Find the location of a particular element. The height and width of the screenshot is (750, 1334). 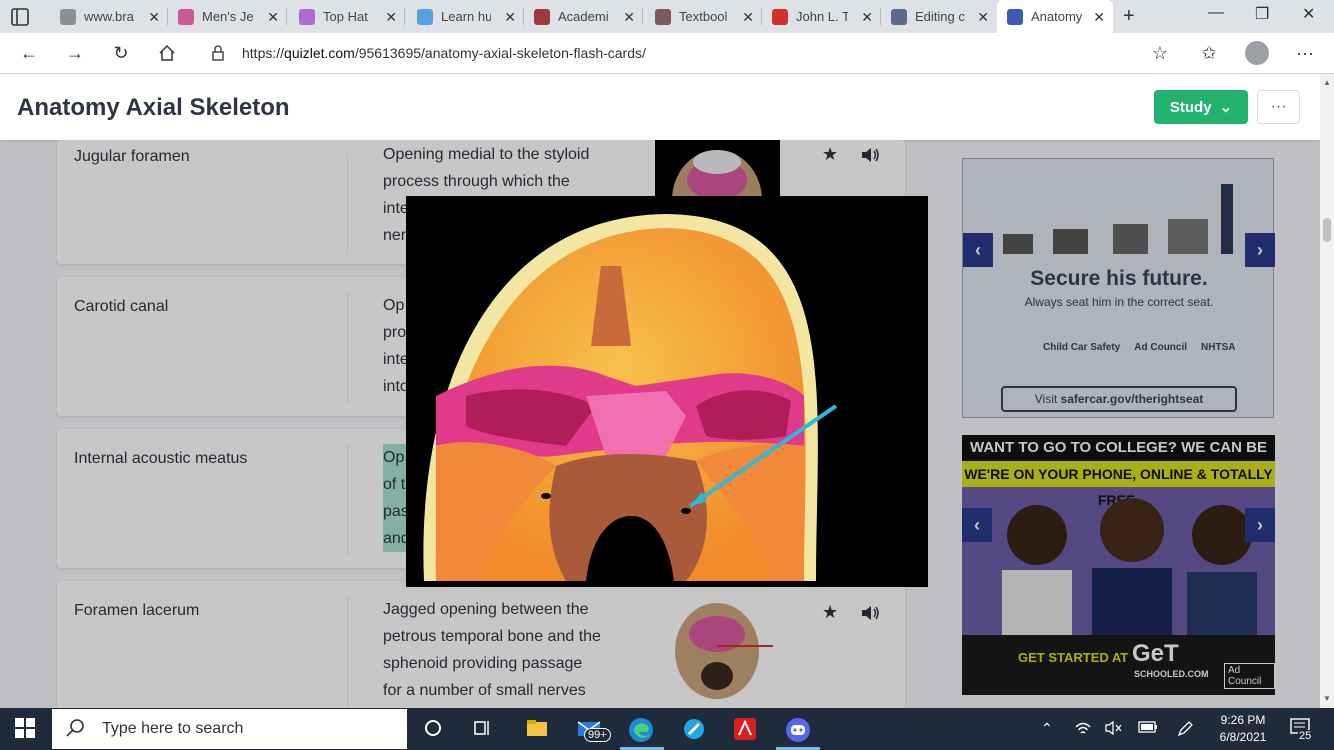

app-icon is located at coordinates (694, 729).